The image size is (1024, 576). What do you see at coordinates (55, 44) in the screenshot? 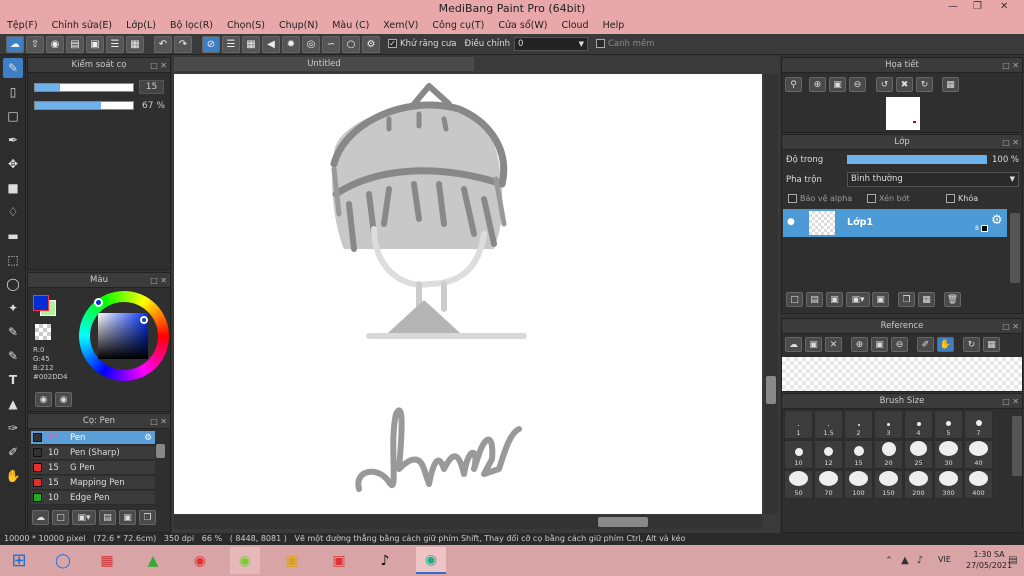
I see `comment-icon: ◉` at bounding box center [55, 44].